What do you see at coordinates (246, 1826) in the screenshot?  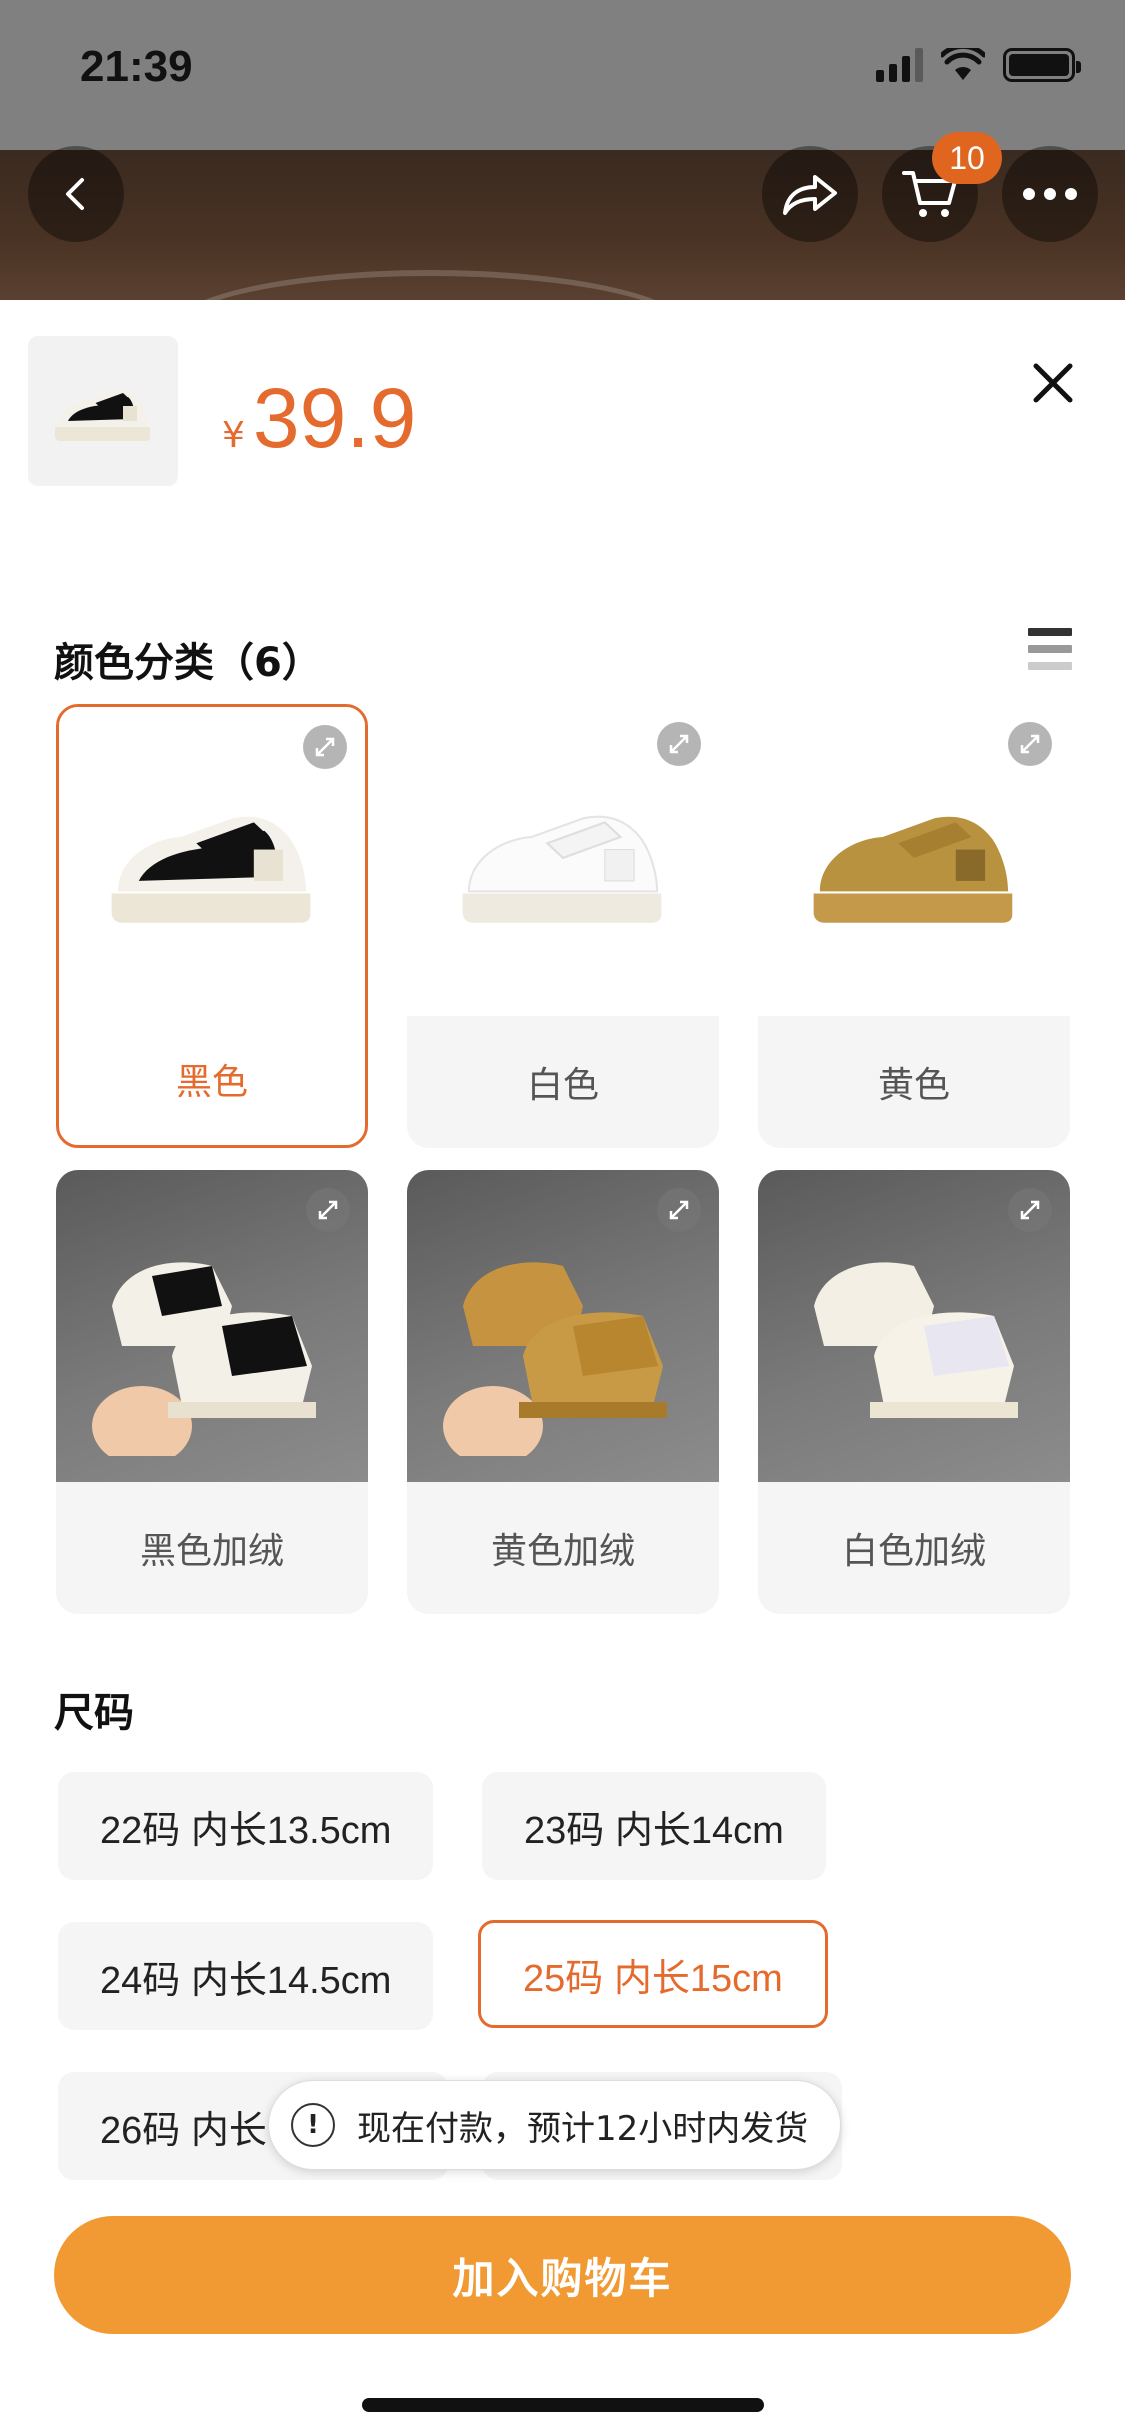 I see `size-option-22: 22码 内长13.5cm` at bounding box center [246, 1826].